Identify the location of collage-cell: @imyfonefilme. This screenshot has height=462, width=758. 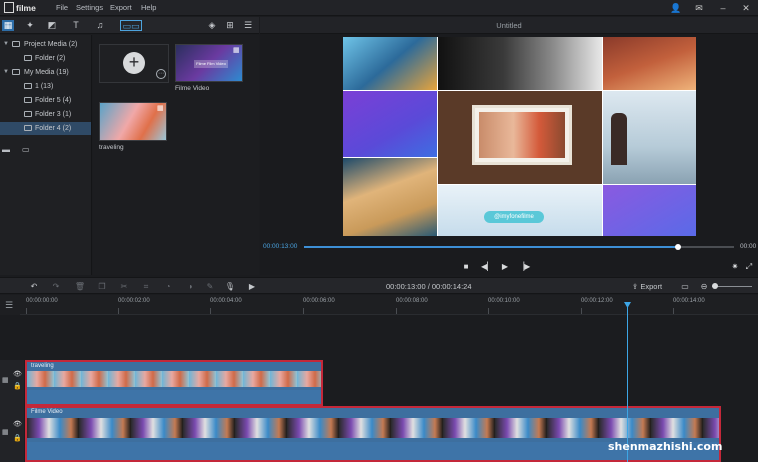
(520, 210).